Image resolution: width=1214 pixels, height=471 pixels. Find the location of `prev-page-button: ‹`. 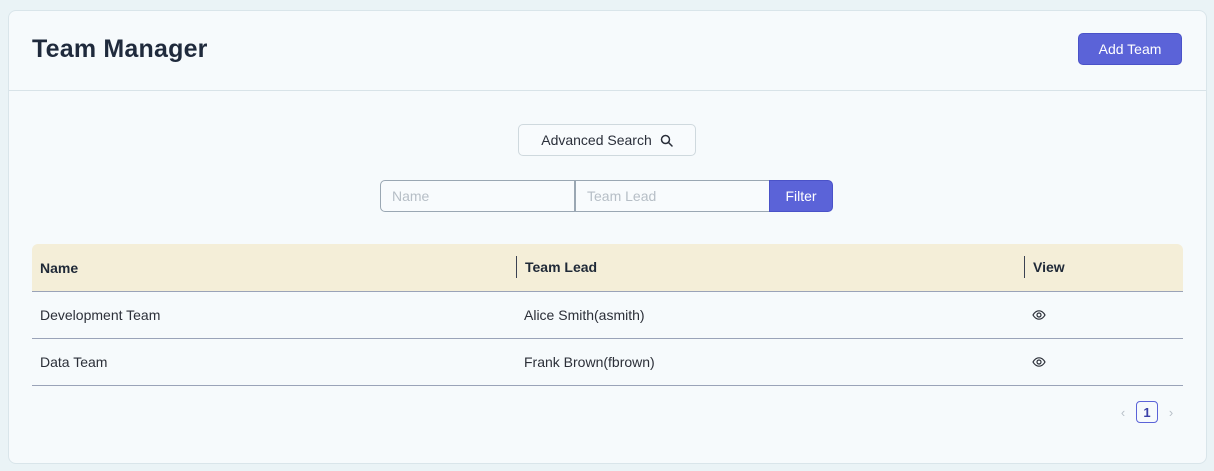

prev-page-button: ‹ is located at coordinates (1123, 412).